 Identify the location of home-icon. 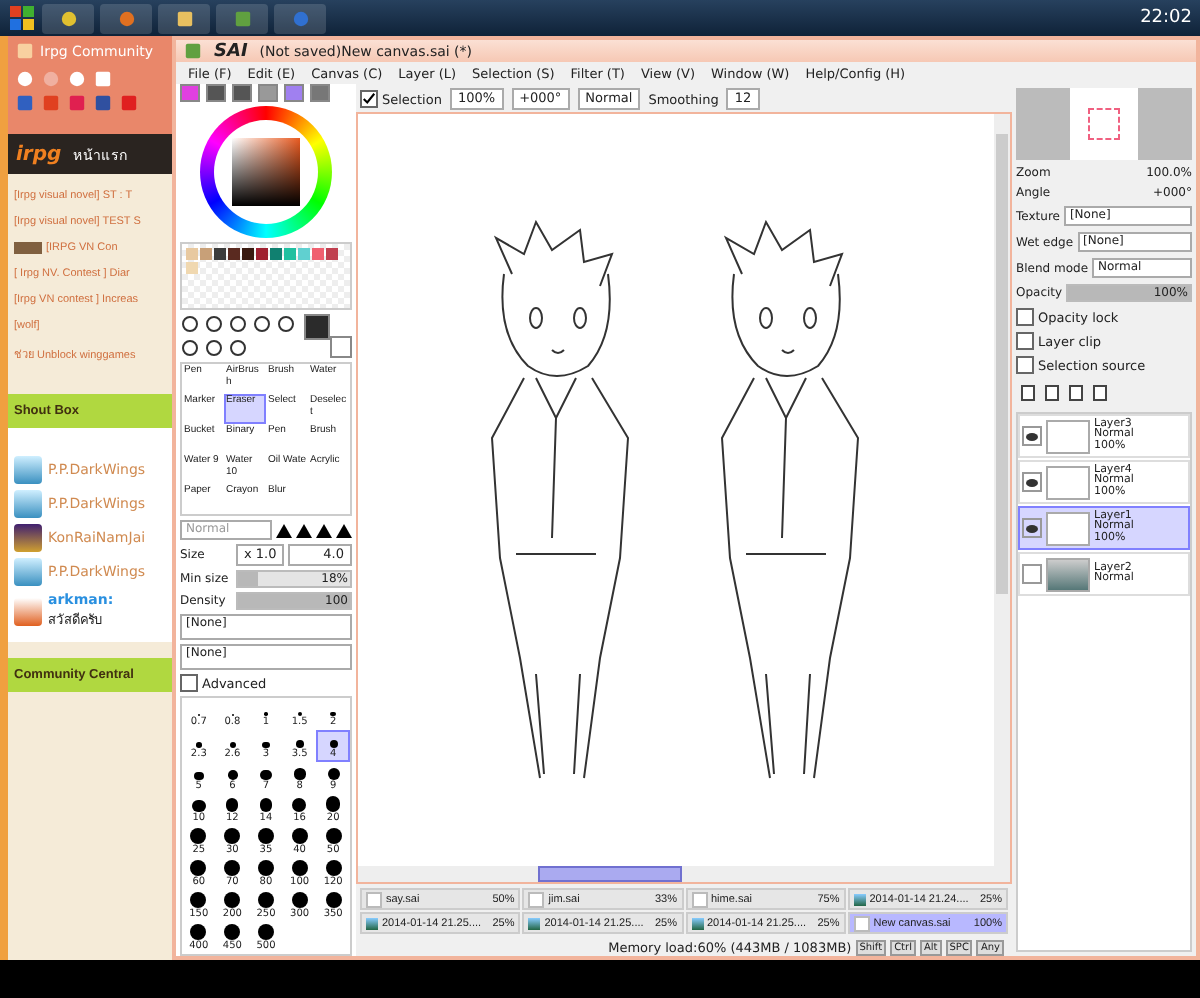
(103, 79).